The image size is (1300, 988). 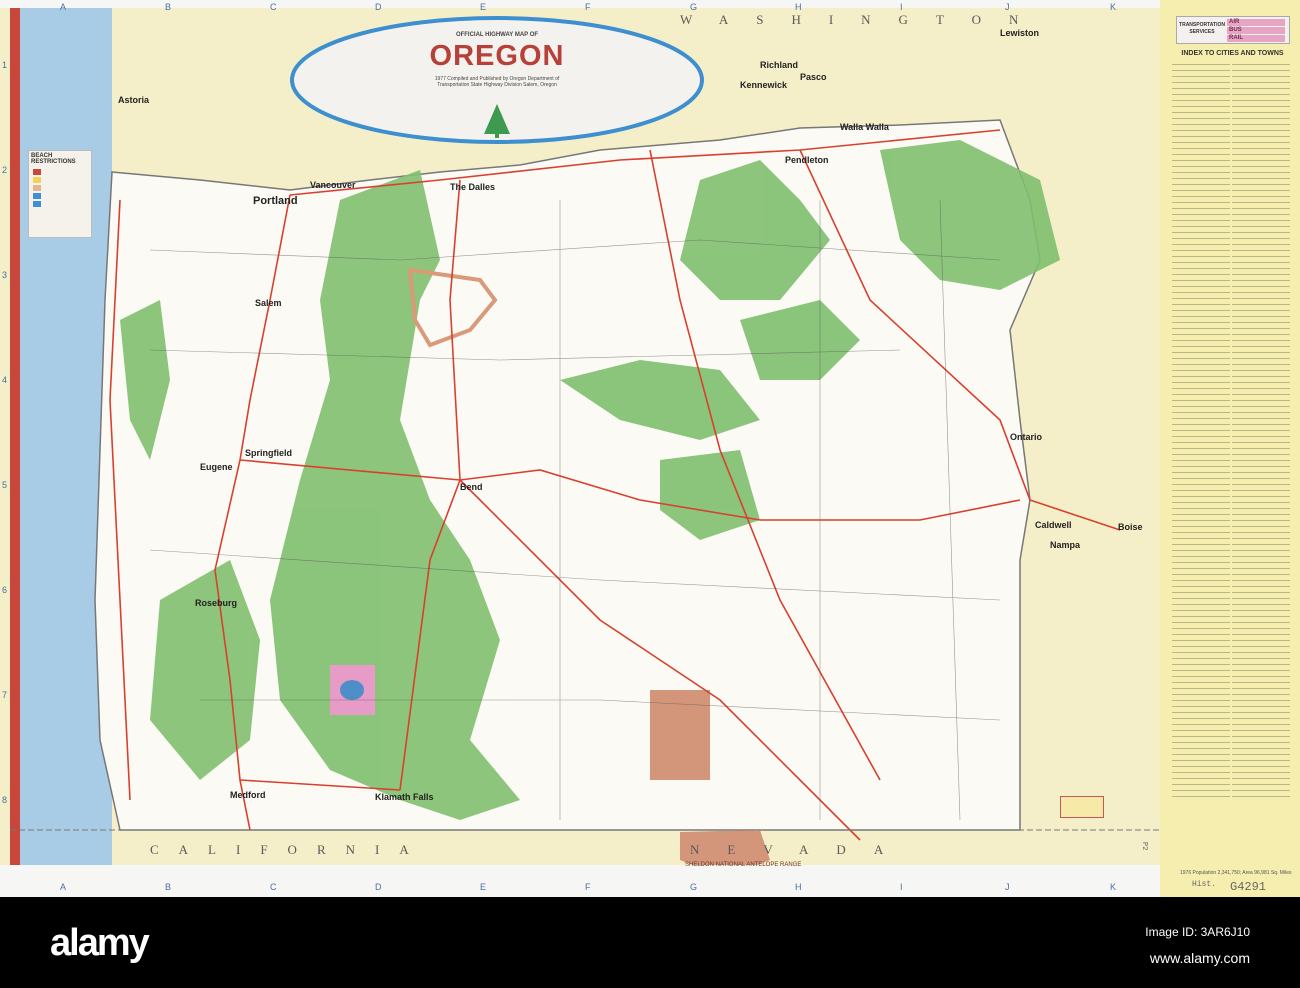 What do you see at coordinates (1026, 437) in the screenshot?
I see `city-ontario: Ontario` at bounding box center [1026, 437].